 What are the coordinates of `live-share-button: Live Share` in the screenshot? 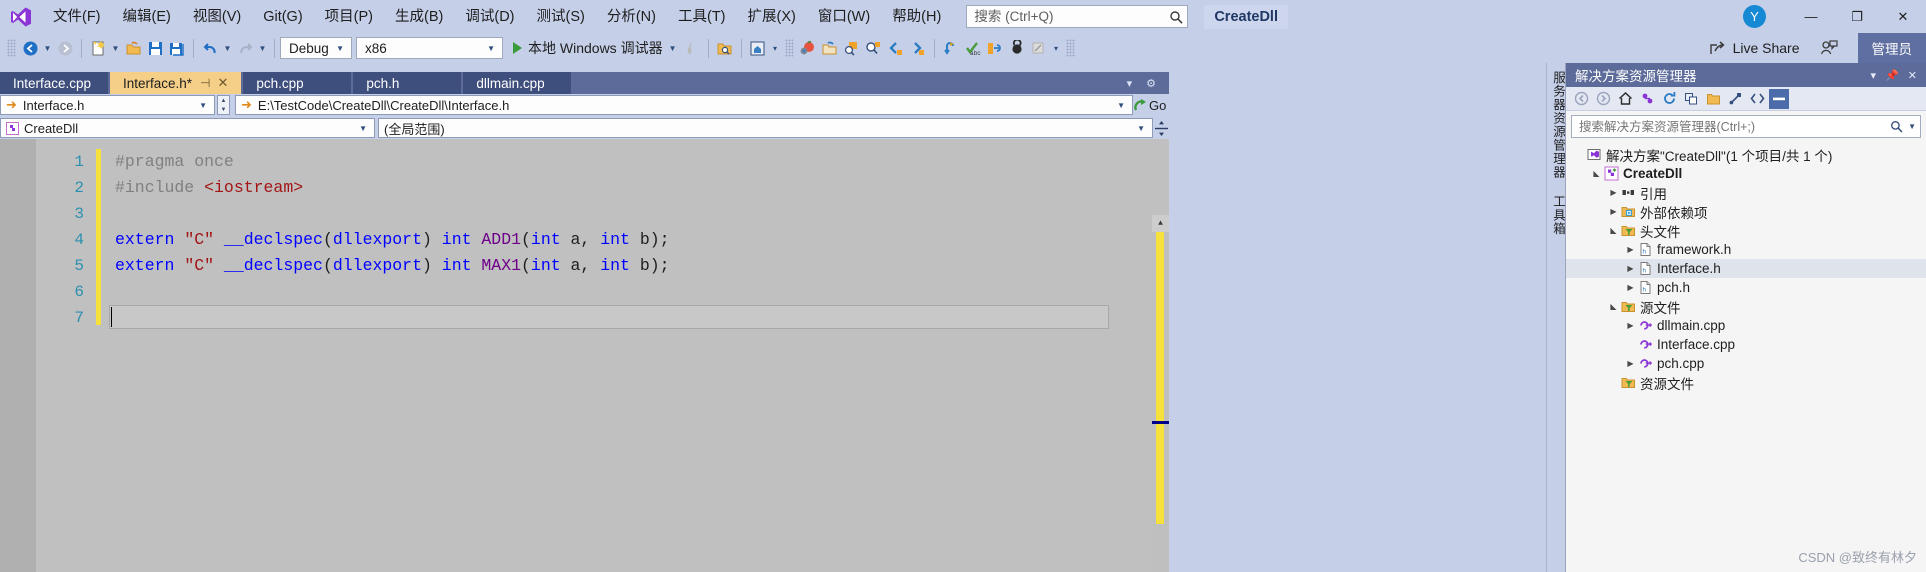 It's located at (1754, 48).